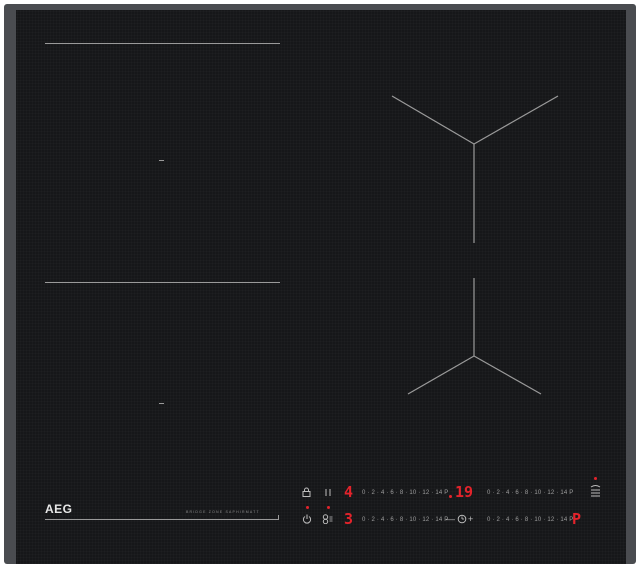 This screenshot has height=568, width=641. Describe the element at coordinates (450, 519) in the screenshot. I see `timer-minus-button: —` at that location.